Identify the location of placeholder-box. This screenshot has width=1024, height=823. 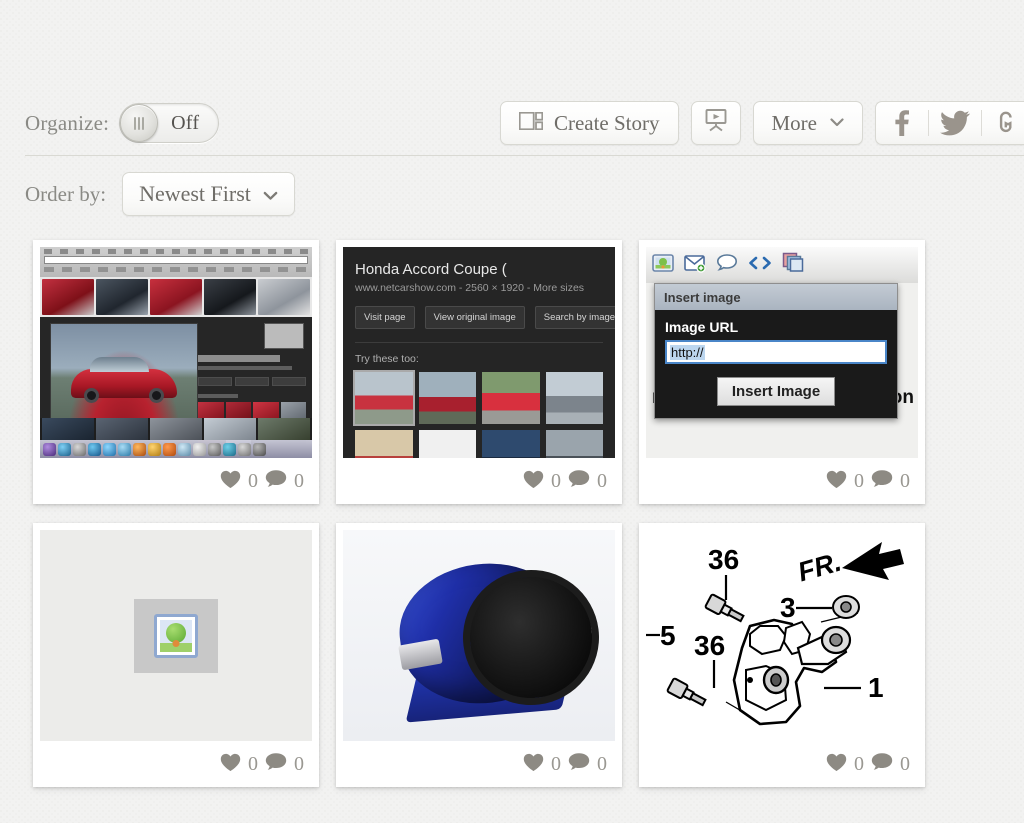
(176, 635).